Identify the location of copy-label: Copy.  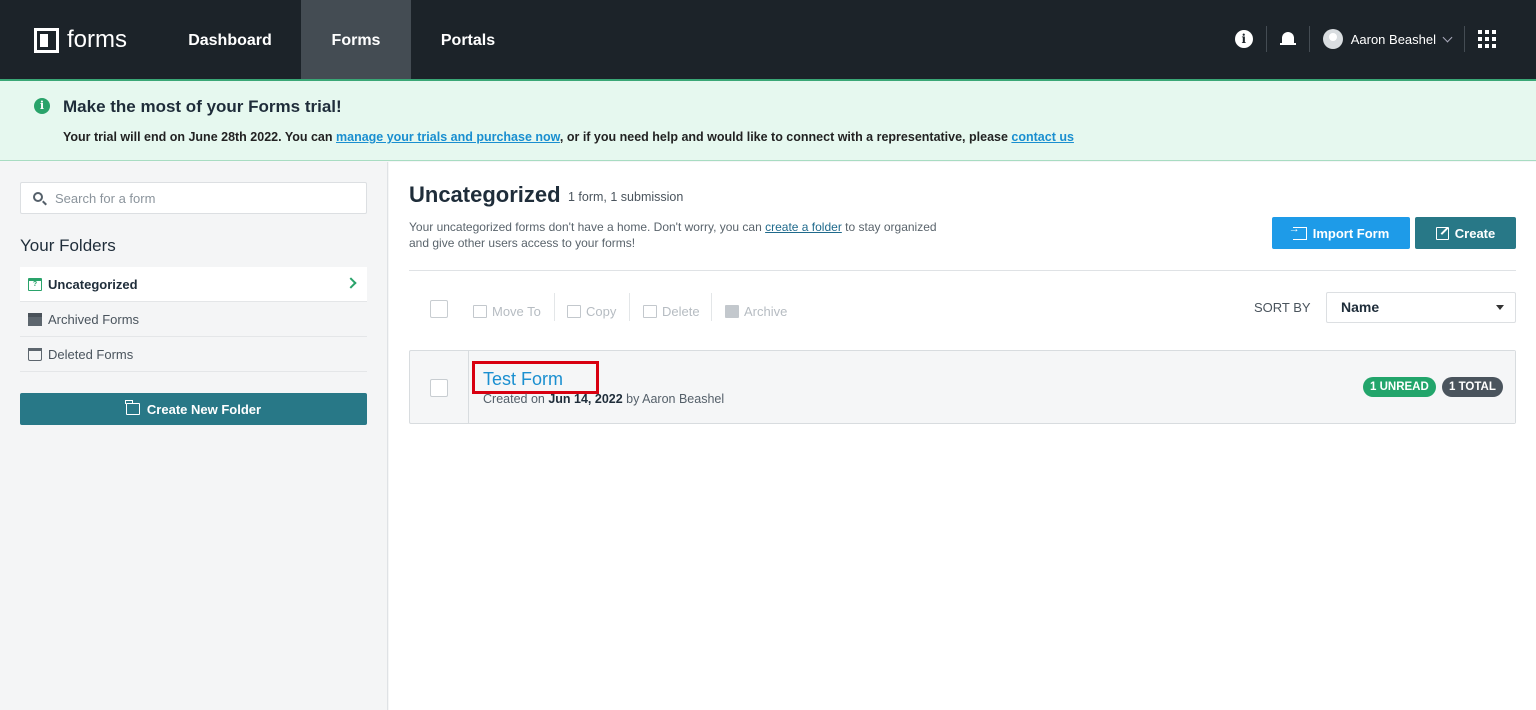
(601, 311).